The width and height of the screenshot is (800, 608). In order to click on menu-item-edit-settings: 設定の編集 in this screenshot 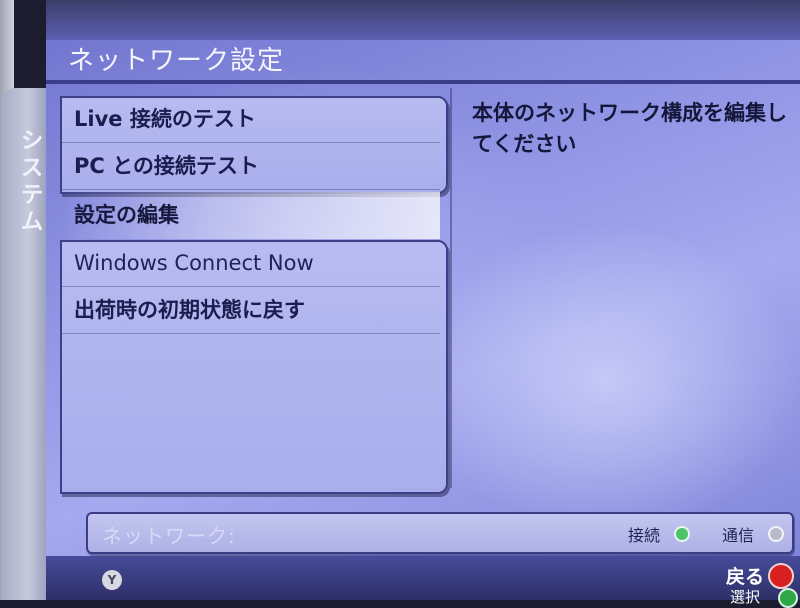, I will do `click(250, 215)`.